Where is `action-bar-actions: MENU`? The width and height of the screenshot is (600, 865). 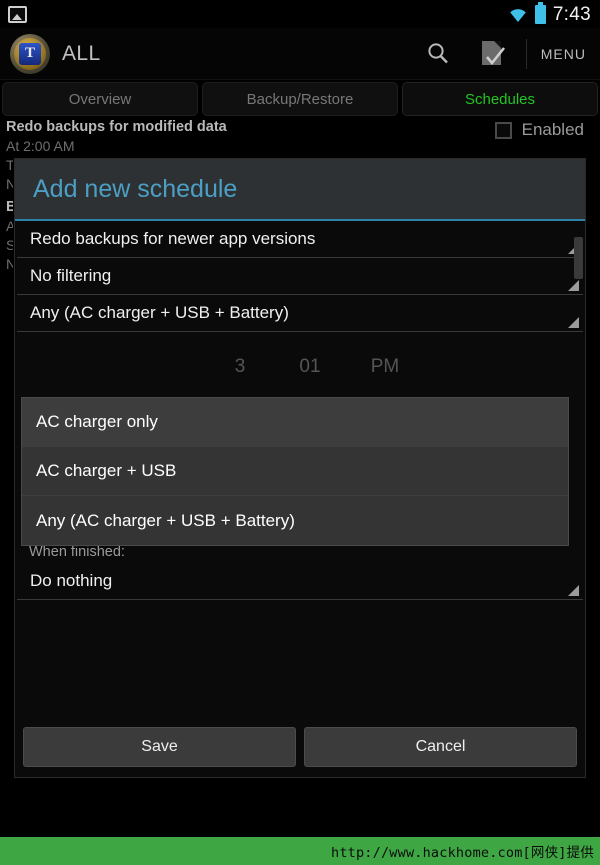 action-bar-actions: MENU is located at coordinates (505, 53).